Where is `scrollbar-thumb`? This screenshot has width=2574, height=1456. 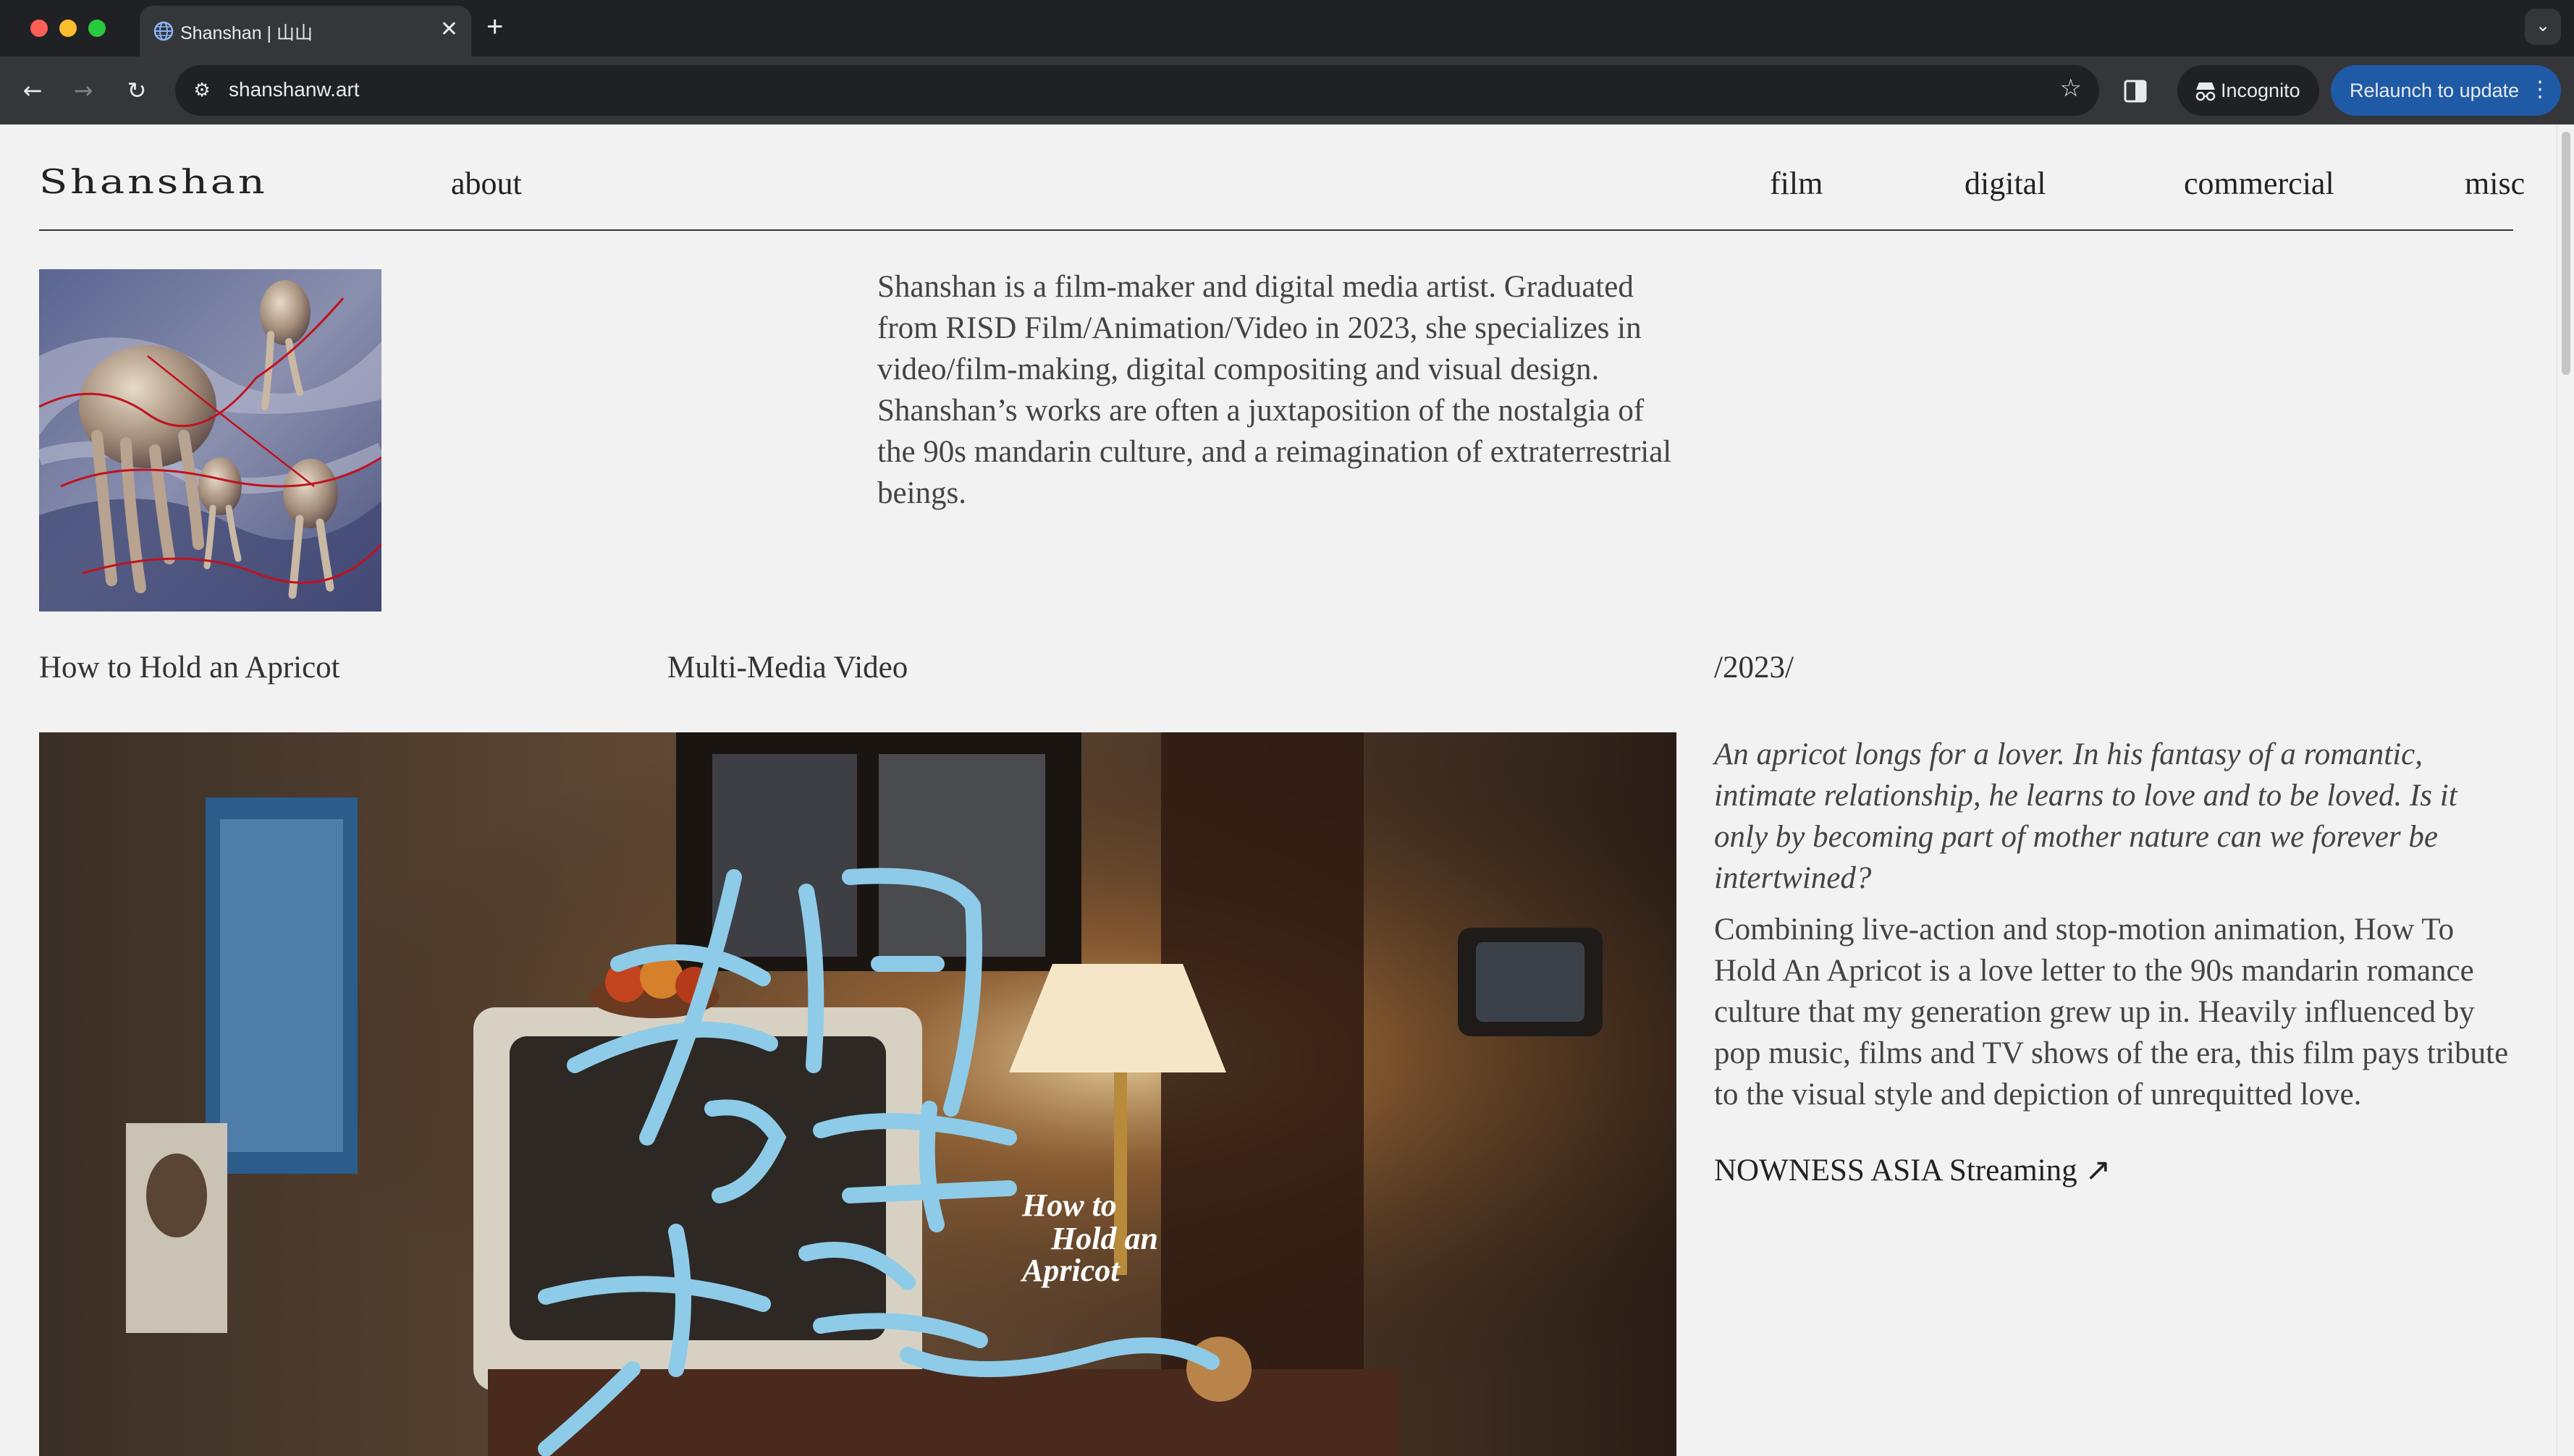 scrollbar-thumb is located at coordinates (2566, 254).